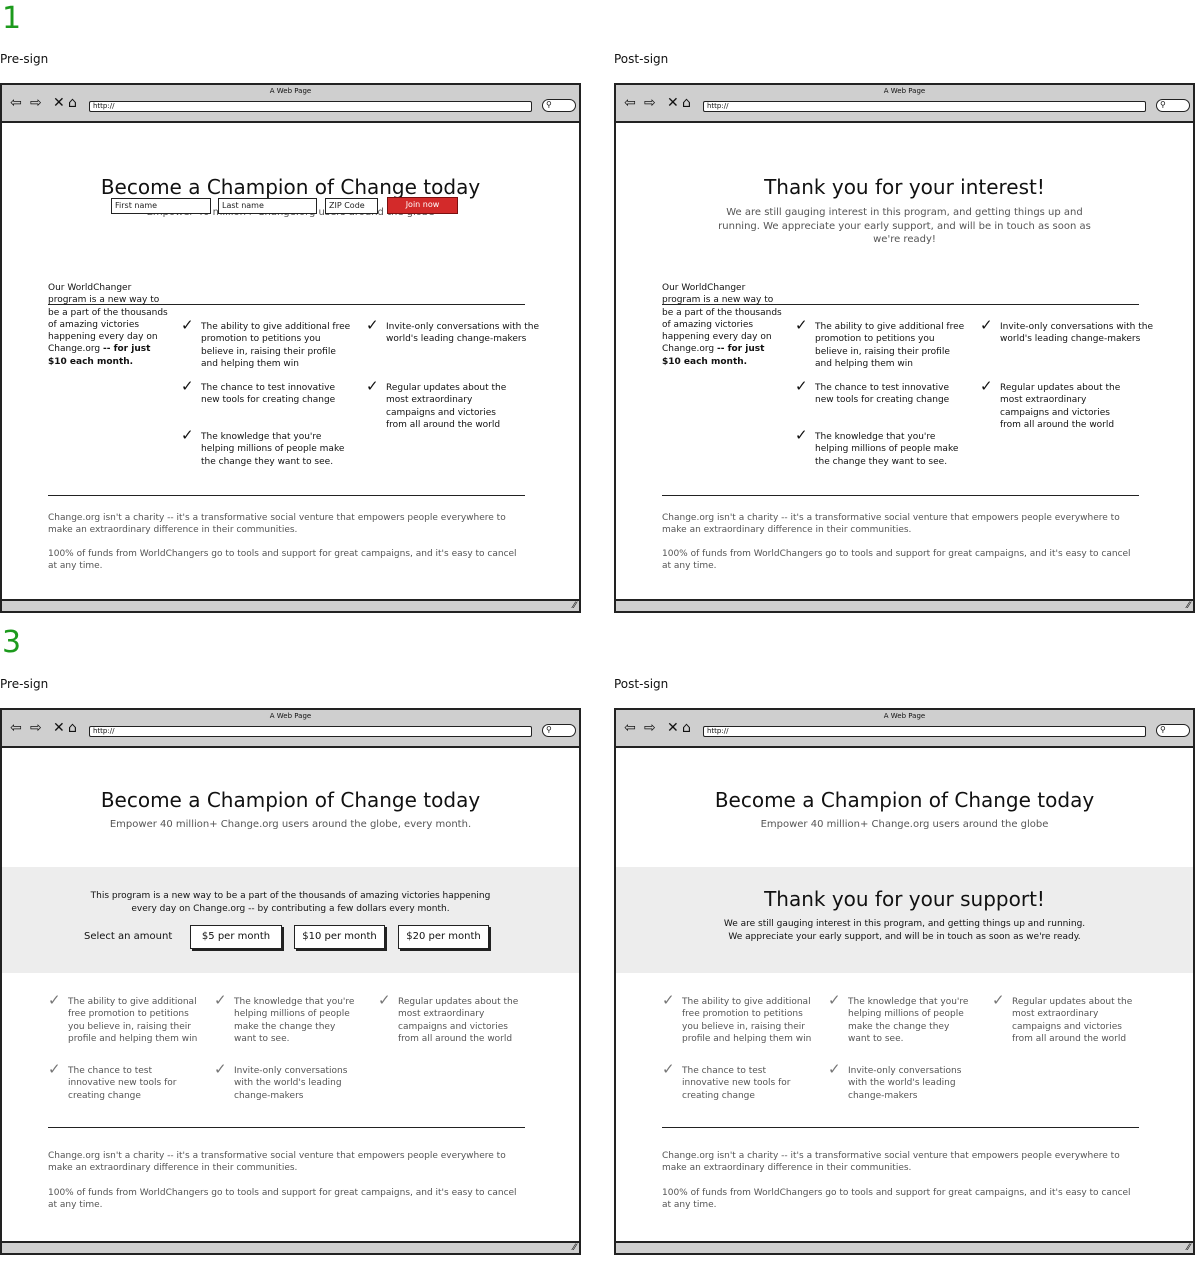  Describe the element at coordinates (351, 206) in the screenshot. I see `zip-code-field: ZIP Code` at that location.